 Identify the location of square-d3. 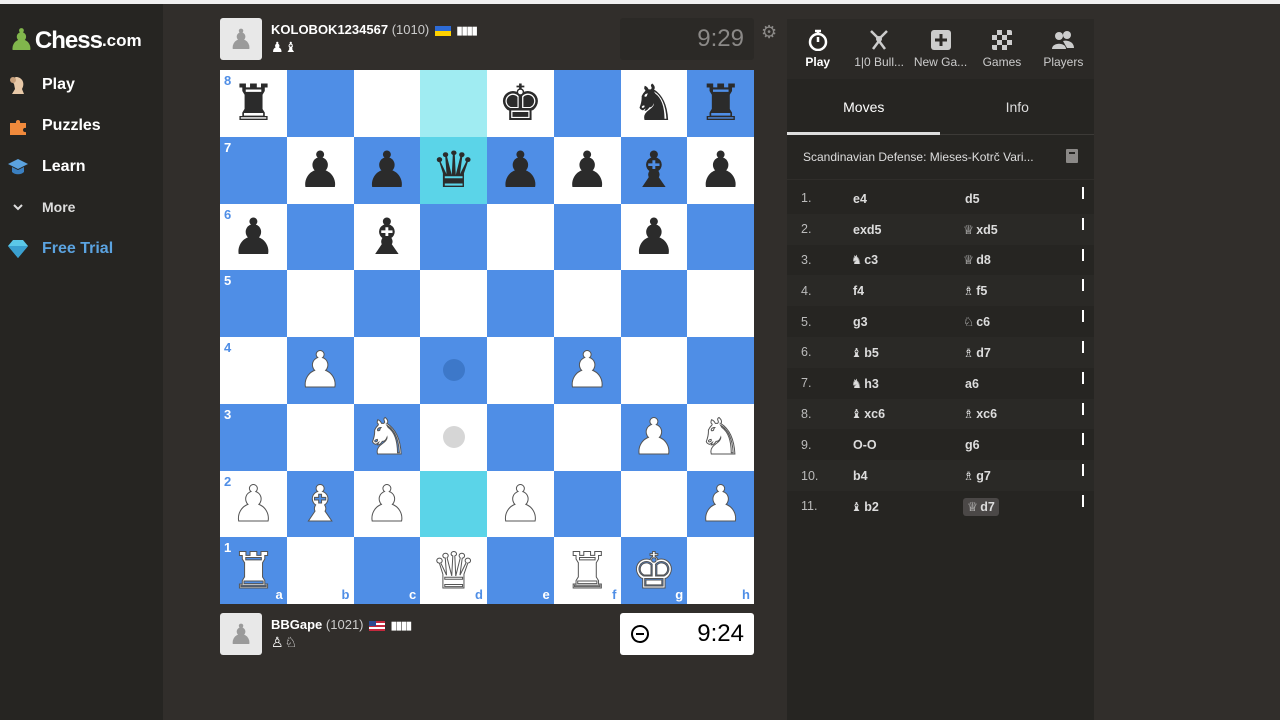
(453, 437).